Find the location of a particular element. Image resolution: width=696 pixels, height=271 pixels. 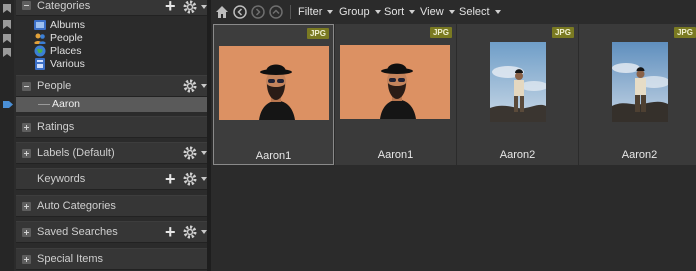

category-various: Various is located at coordinates (59, 63).